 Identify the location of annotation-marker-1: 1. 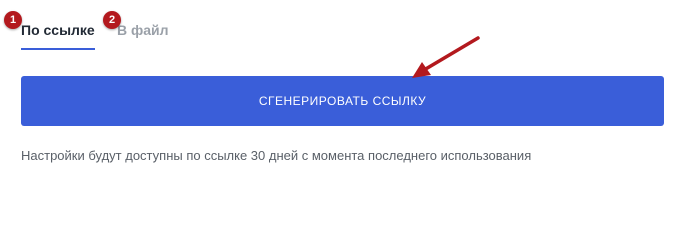
(13, 20).